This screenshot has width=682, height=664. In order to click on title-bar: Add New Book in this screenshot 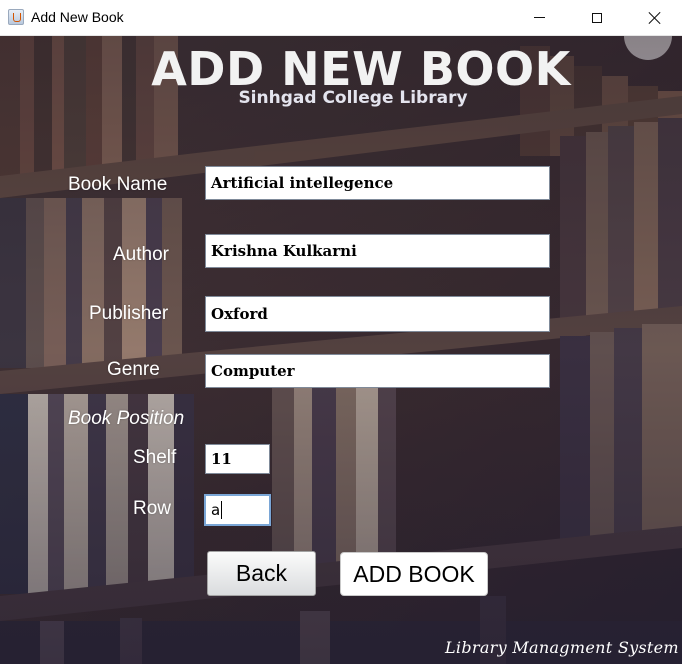, I will do `click(341, 18)`.